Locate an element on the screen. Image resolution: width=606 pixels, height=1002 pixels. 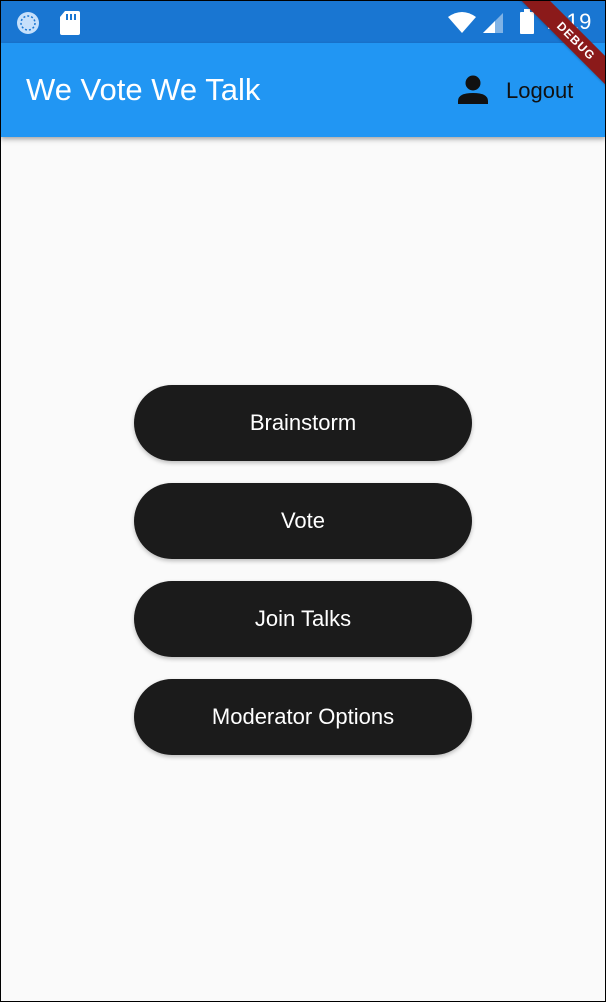
logout-button: Logout is located at coordinates (522, 90).